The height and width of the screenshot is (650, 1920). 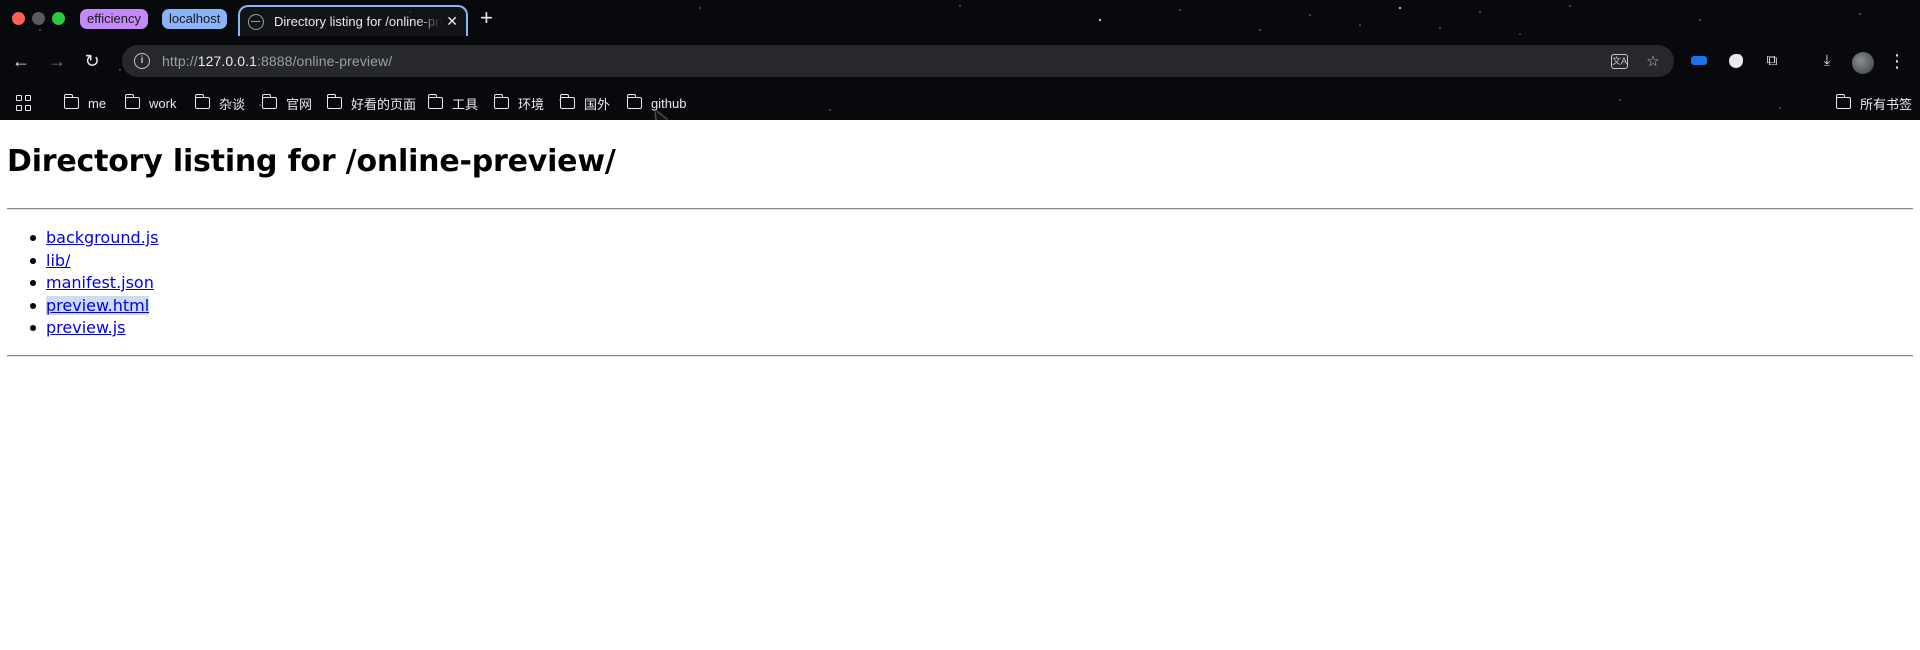 I want to click on apps-grid-icon, so click(x=24, y=103).